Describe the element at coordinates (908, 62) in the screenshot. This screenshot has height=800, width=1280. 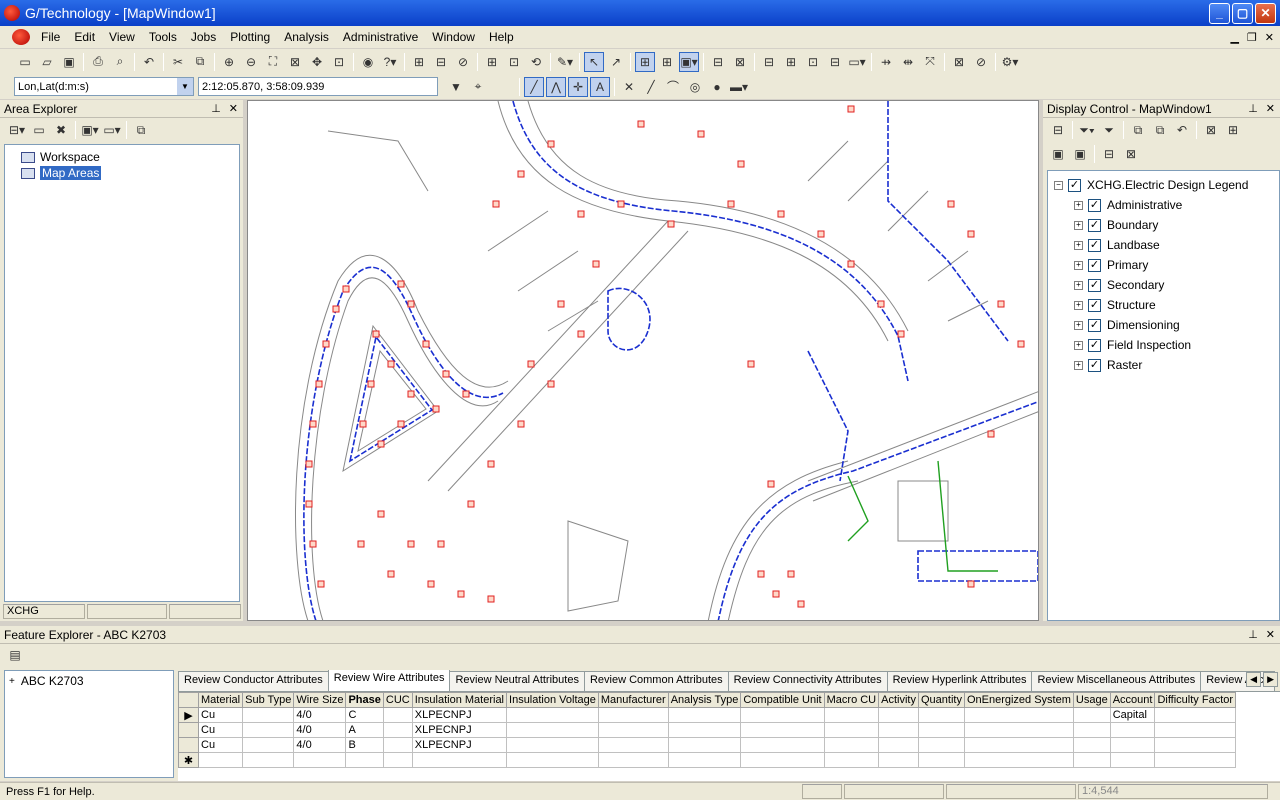
I see `line-tool2-icon: ⇹` at that location.